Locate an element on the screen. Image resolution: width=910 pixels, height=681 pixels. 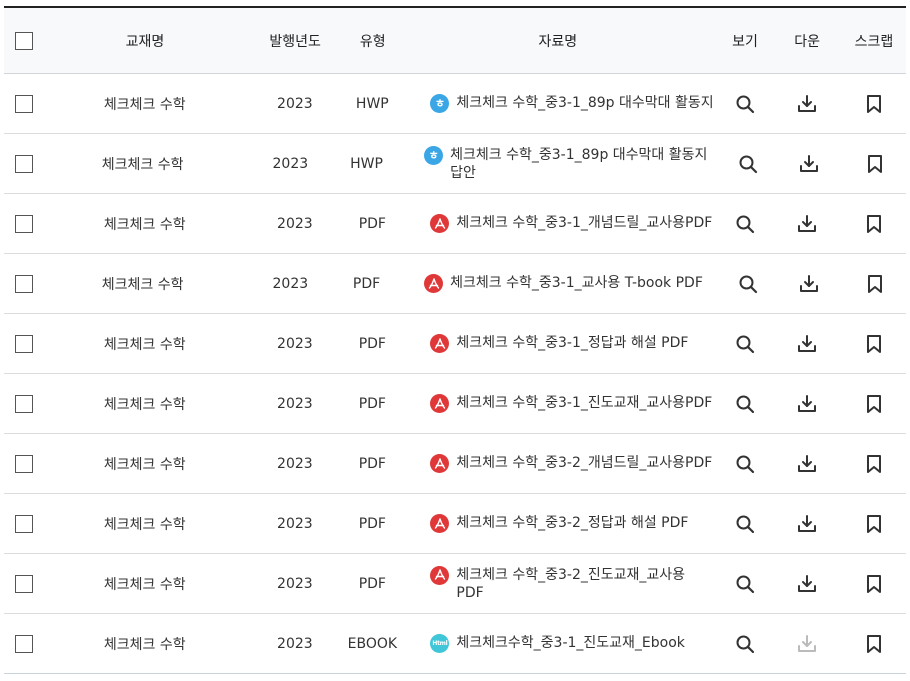
row-name-cell: Html 체크체크수학_중3-1_진도교재_Ebook is located at coordinates (557, 643).